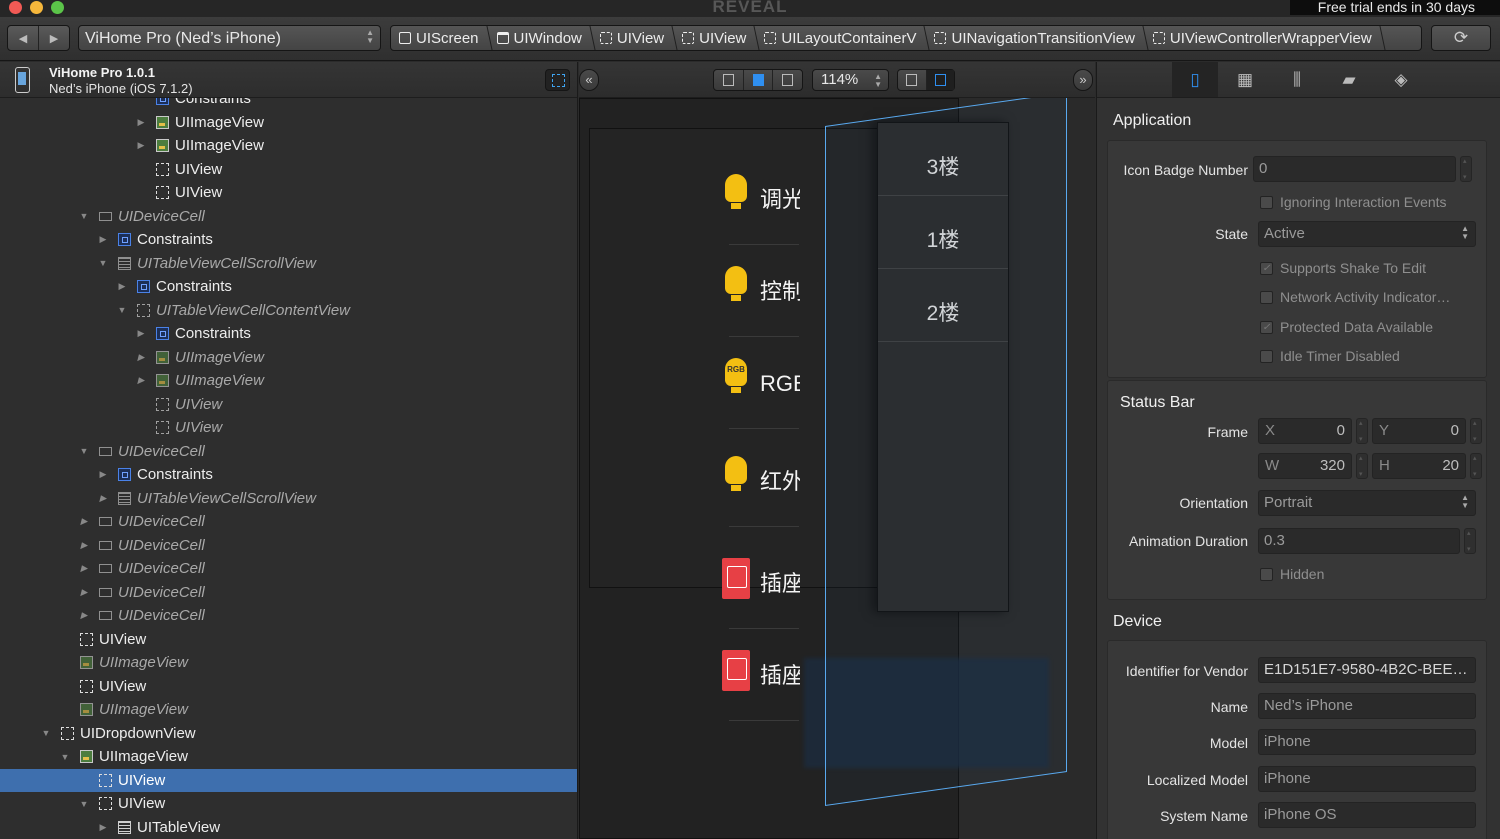  I want to click on frame-x-stepper, so click(1362, 431).